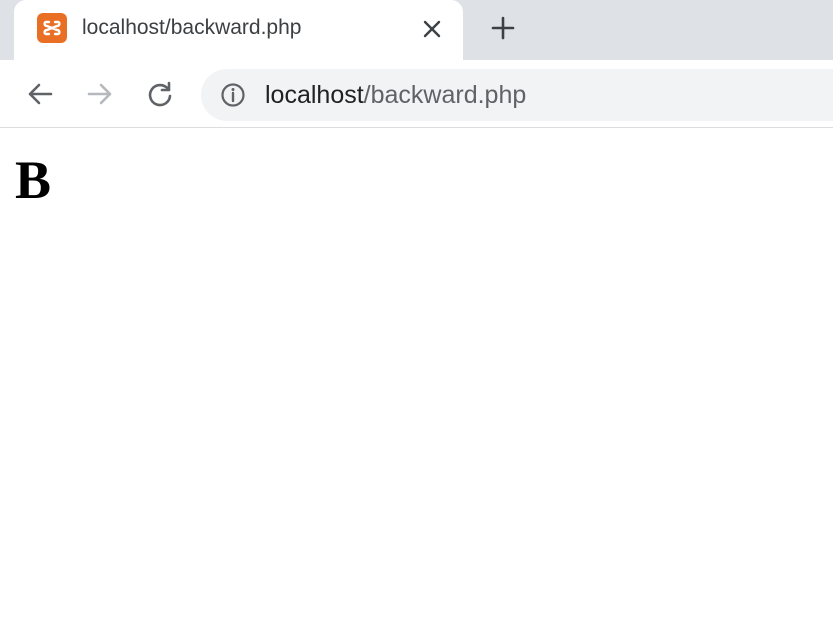  I want to click on xampp-logo-icon, so click(52, 28).